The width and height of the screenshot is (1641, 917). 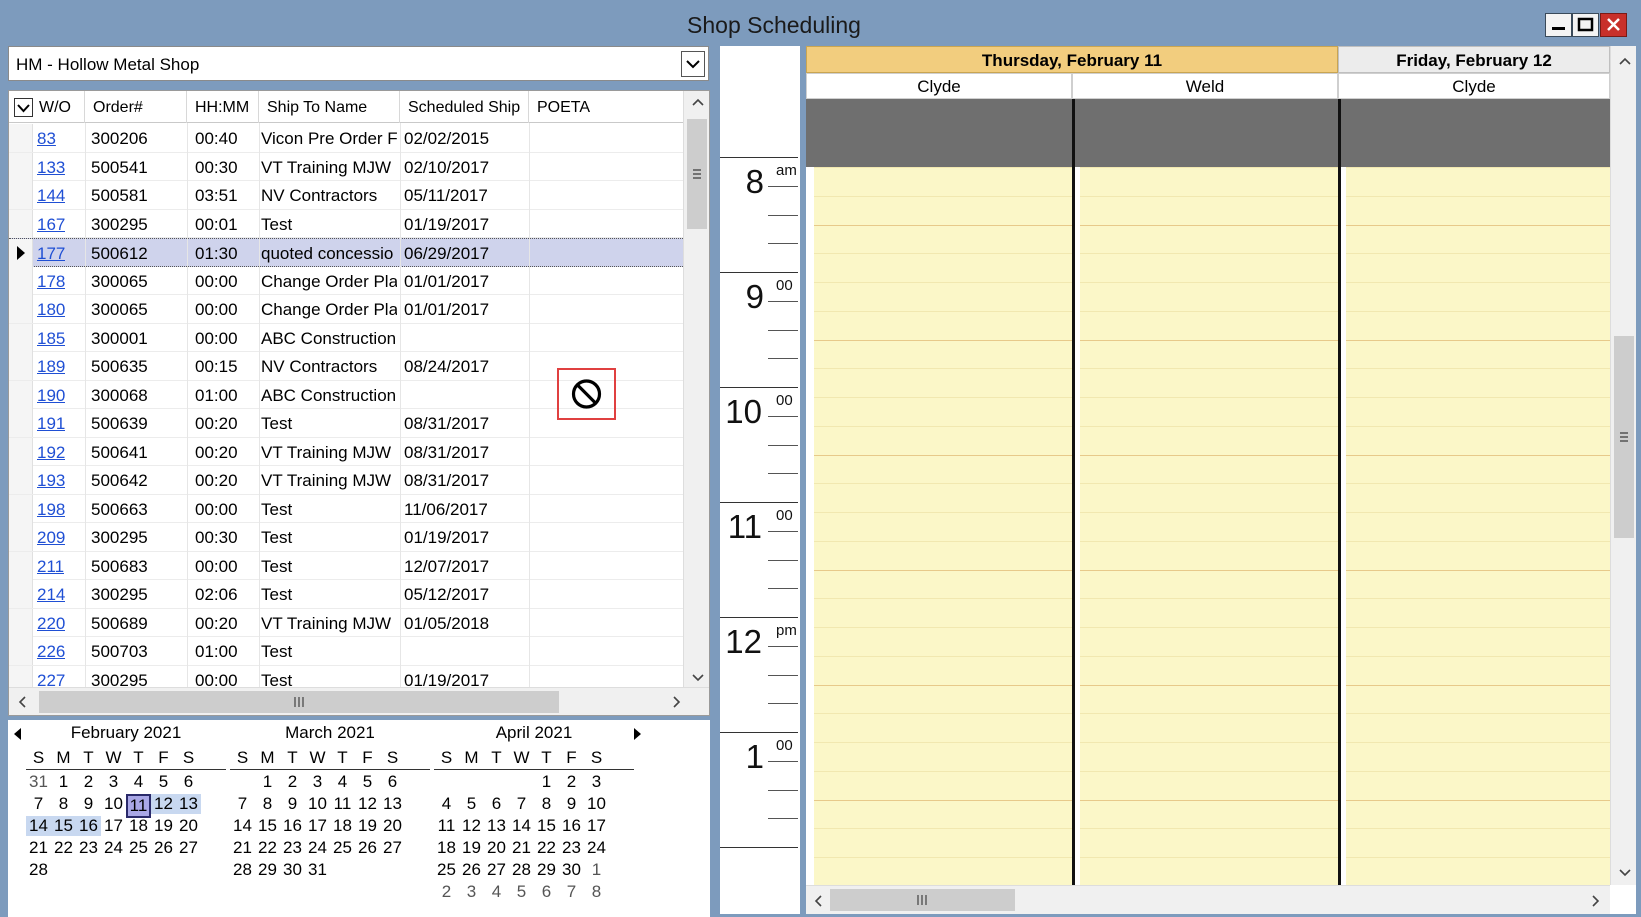 What do you see at coordinates (136, 107) in the screenshot?
I see `column-header-order: Order#` at bounding box center [136, 107].